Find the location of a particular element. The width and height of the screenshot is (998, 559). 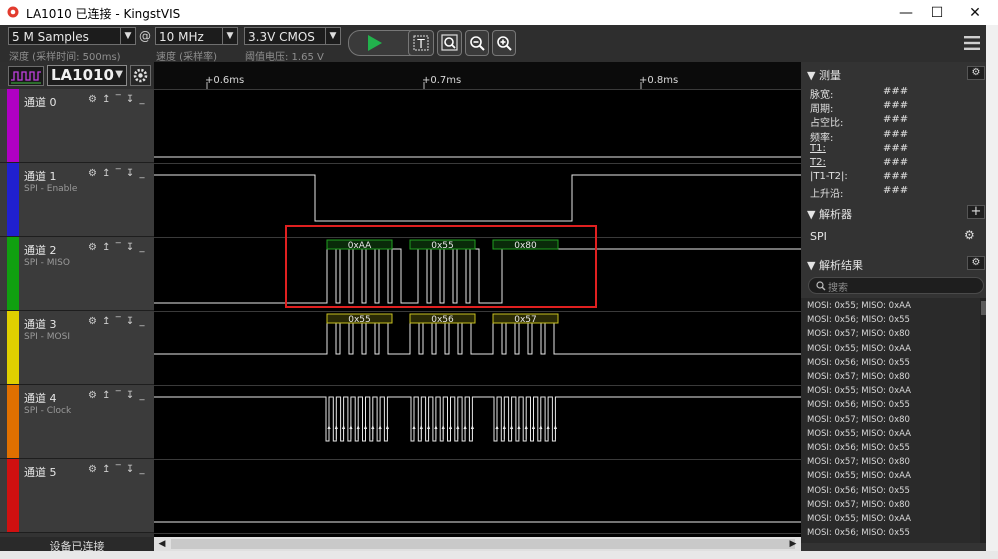

measure-settings-gear-icon: ⚙ is located at coordinates (976, 73).